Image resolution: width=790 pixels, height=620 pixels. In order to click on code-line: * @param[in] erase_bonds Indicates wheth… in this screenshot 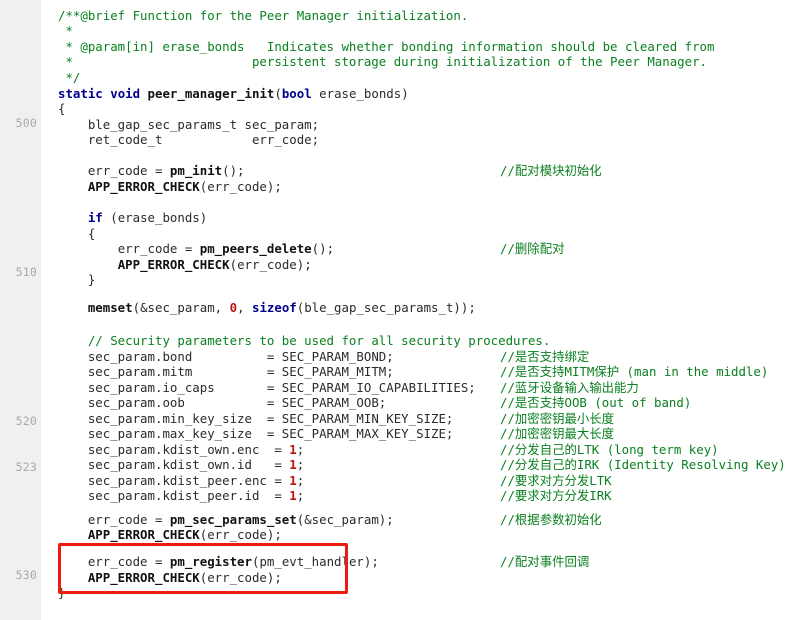, I will do `click(386, 47)`.